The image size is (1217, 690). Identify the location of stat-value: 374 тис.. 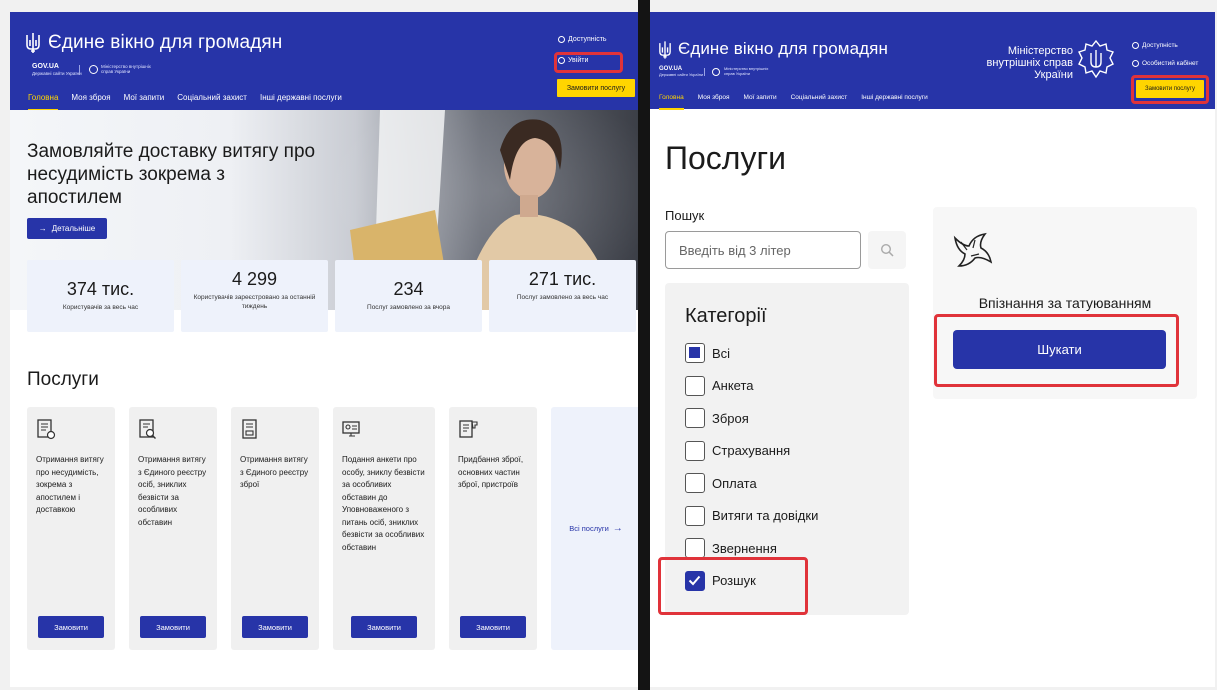
(100, 289).